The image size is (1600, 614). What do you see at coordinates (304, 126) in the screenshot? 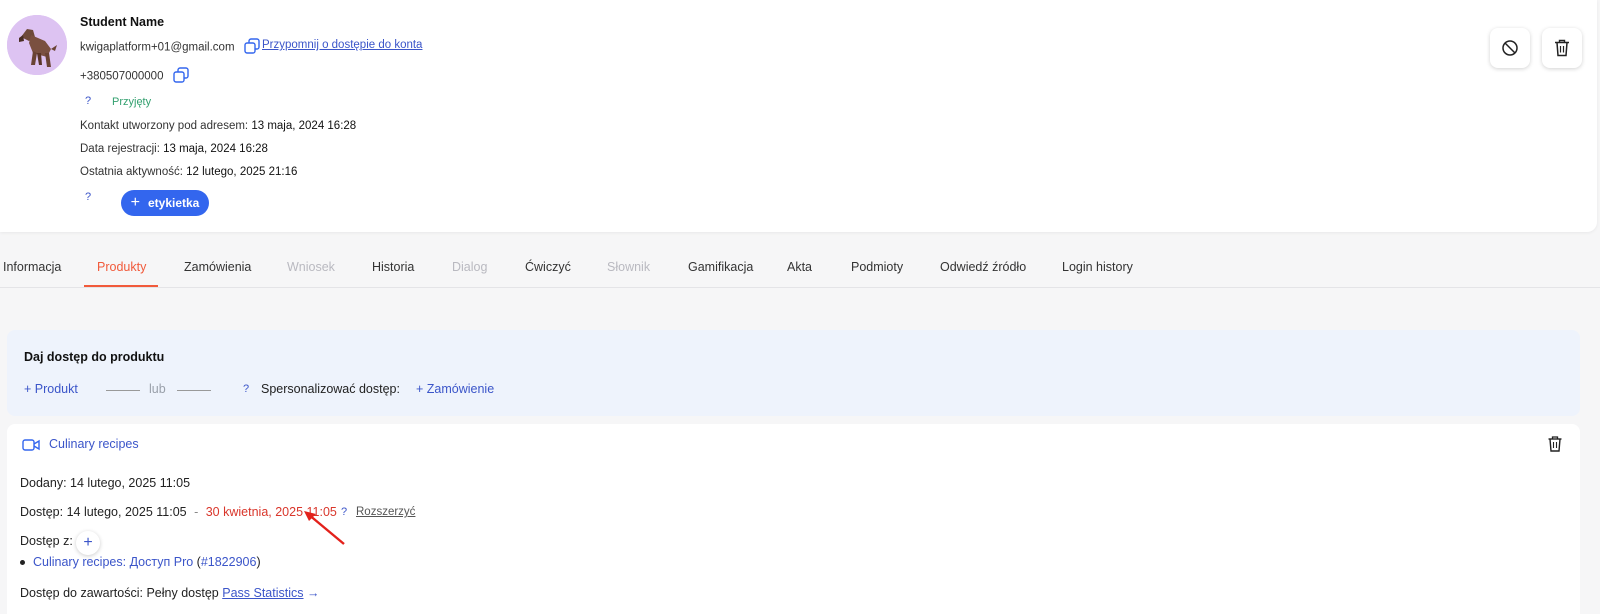
I see `created-value: 13 maja, 2024 16:28` at bounding box center [304, 126].